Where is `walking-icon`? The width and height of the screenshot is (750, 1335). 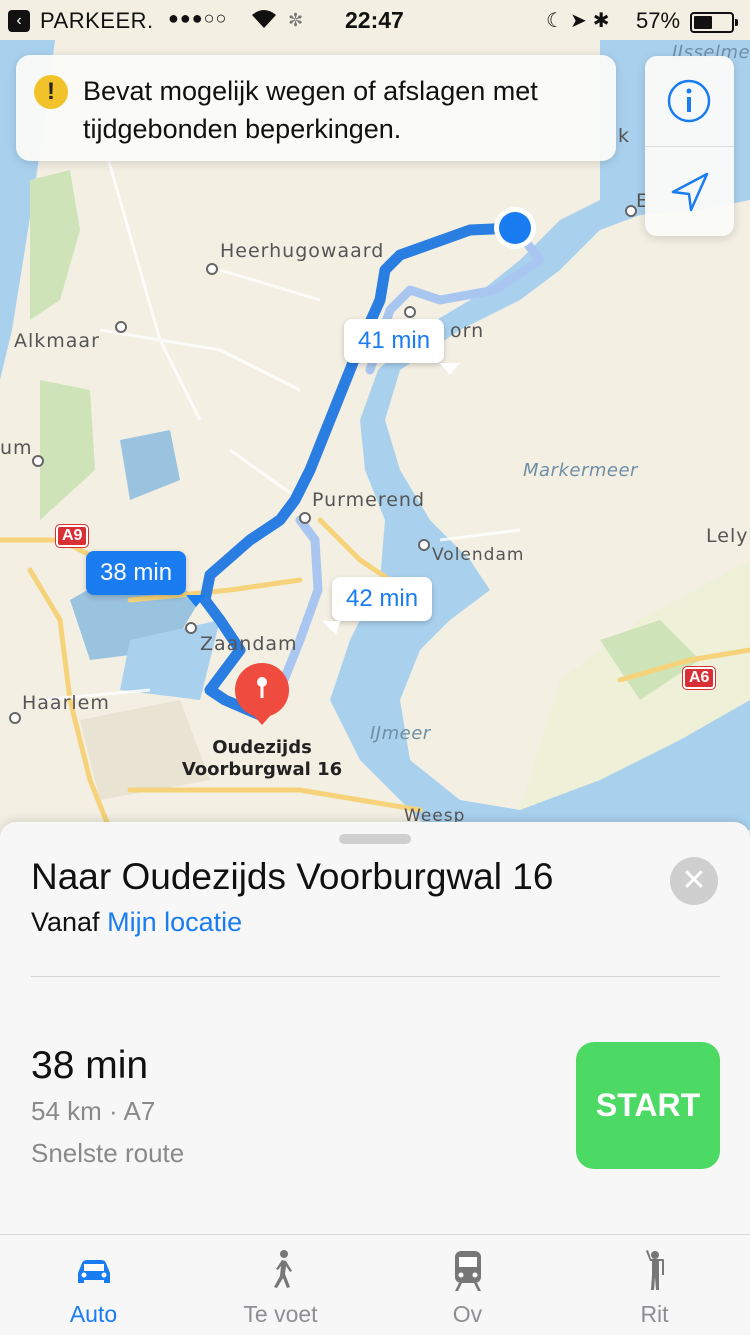 walking-icon is located at coordinates (283, 1269).